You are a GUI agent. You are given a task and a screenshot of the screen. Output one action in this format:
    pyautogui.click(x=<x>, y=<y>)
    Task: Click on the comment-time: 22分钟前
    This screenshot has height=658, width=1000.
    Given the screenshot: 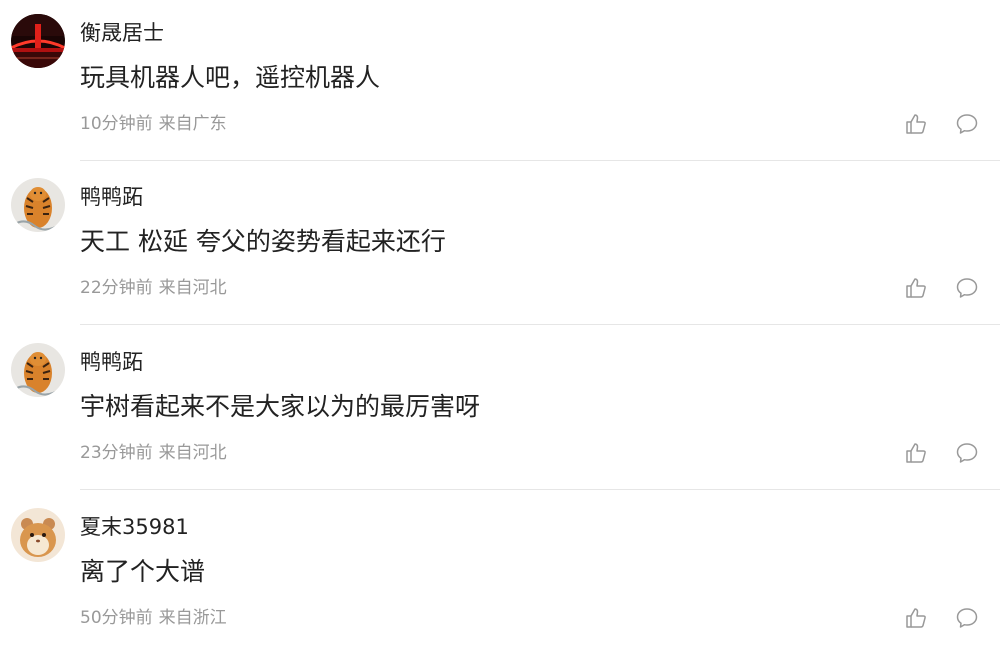 What is the action you would take?
    pyautogui.click(x=116, y=288)
    